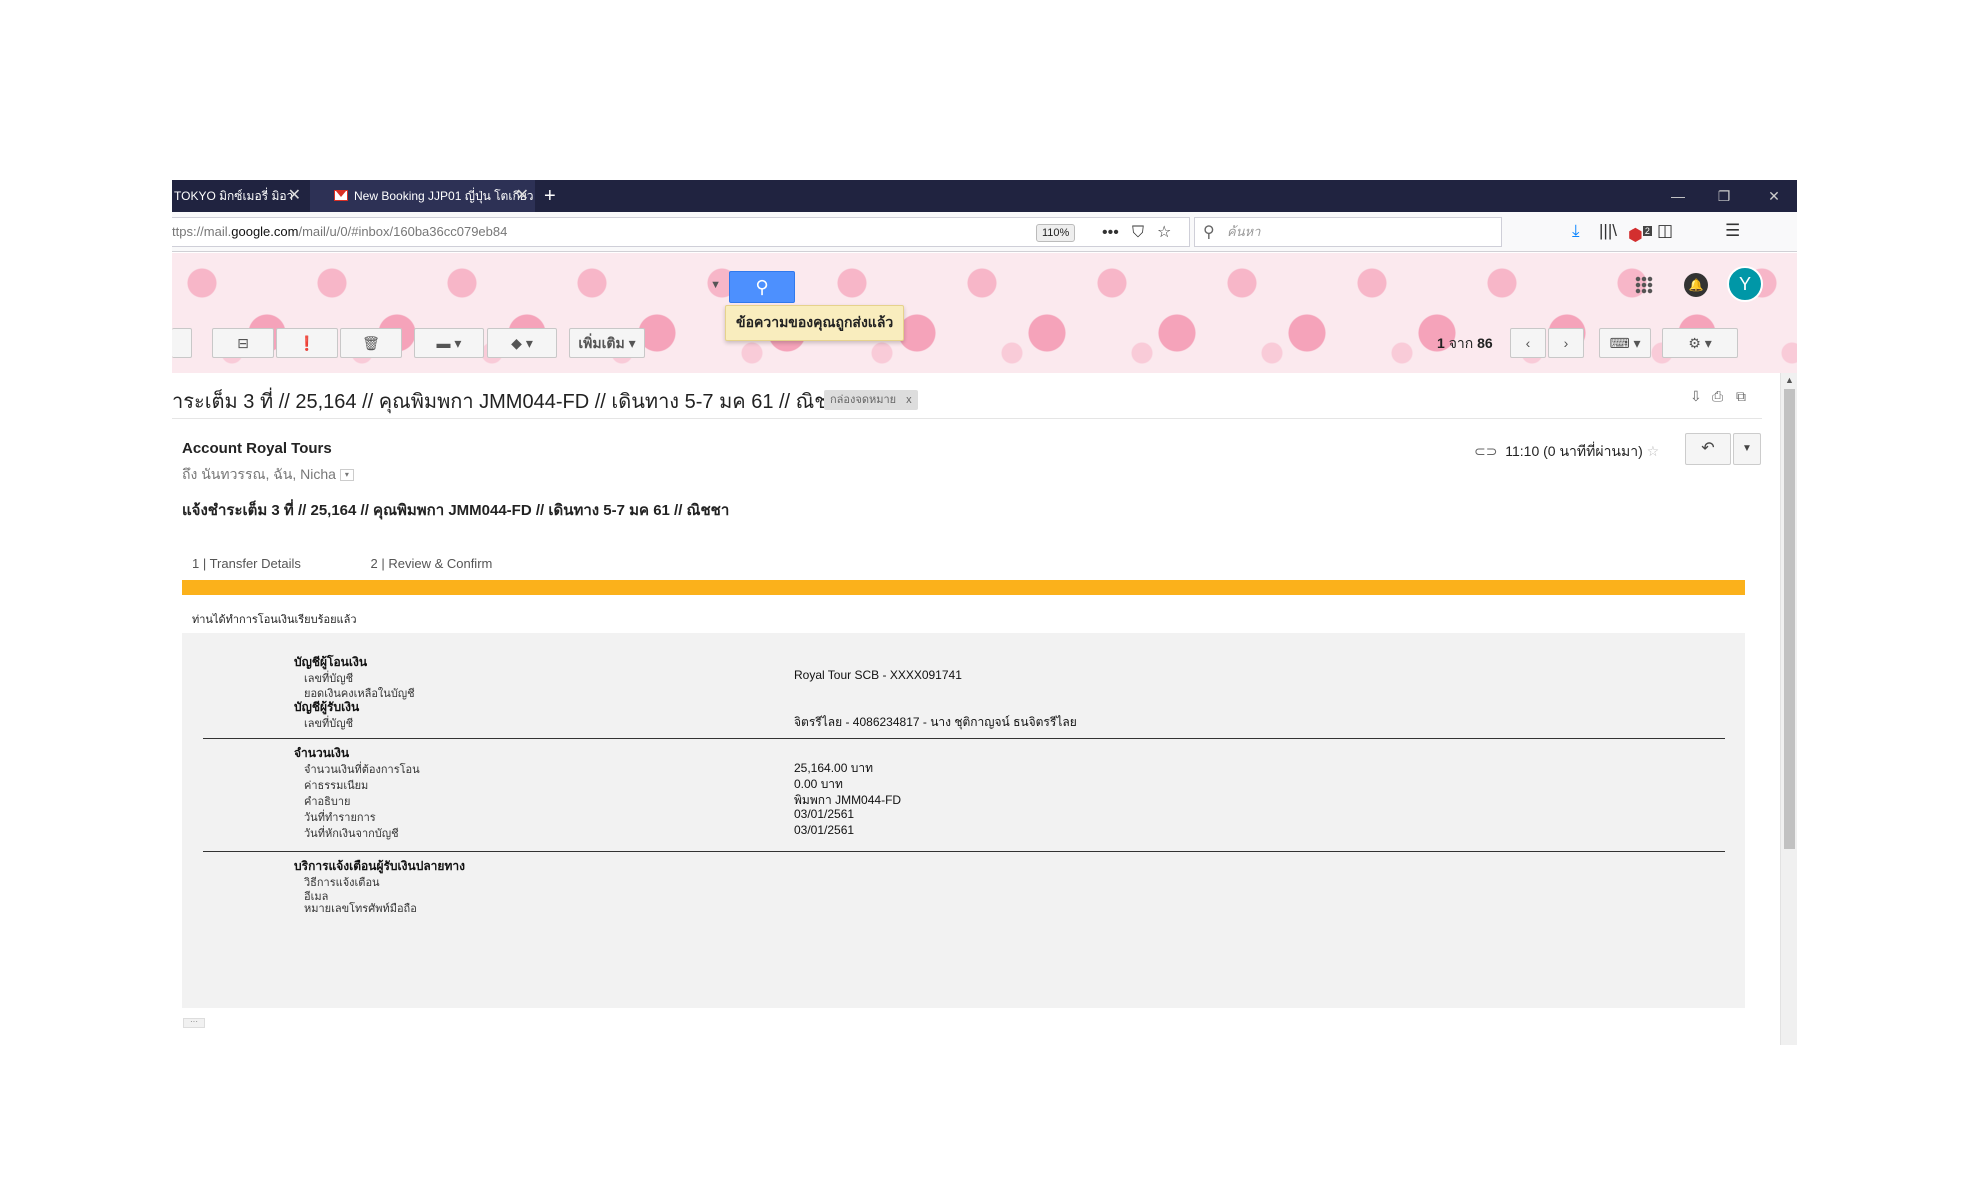  I want to click on tab-label: TOKYO มิกซ์เมอรี่ มิอา, so click(234, 196).